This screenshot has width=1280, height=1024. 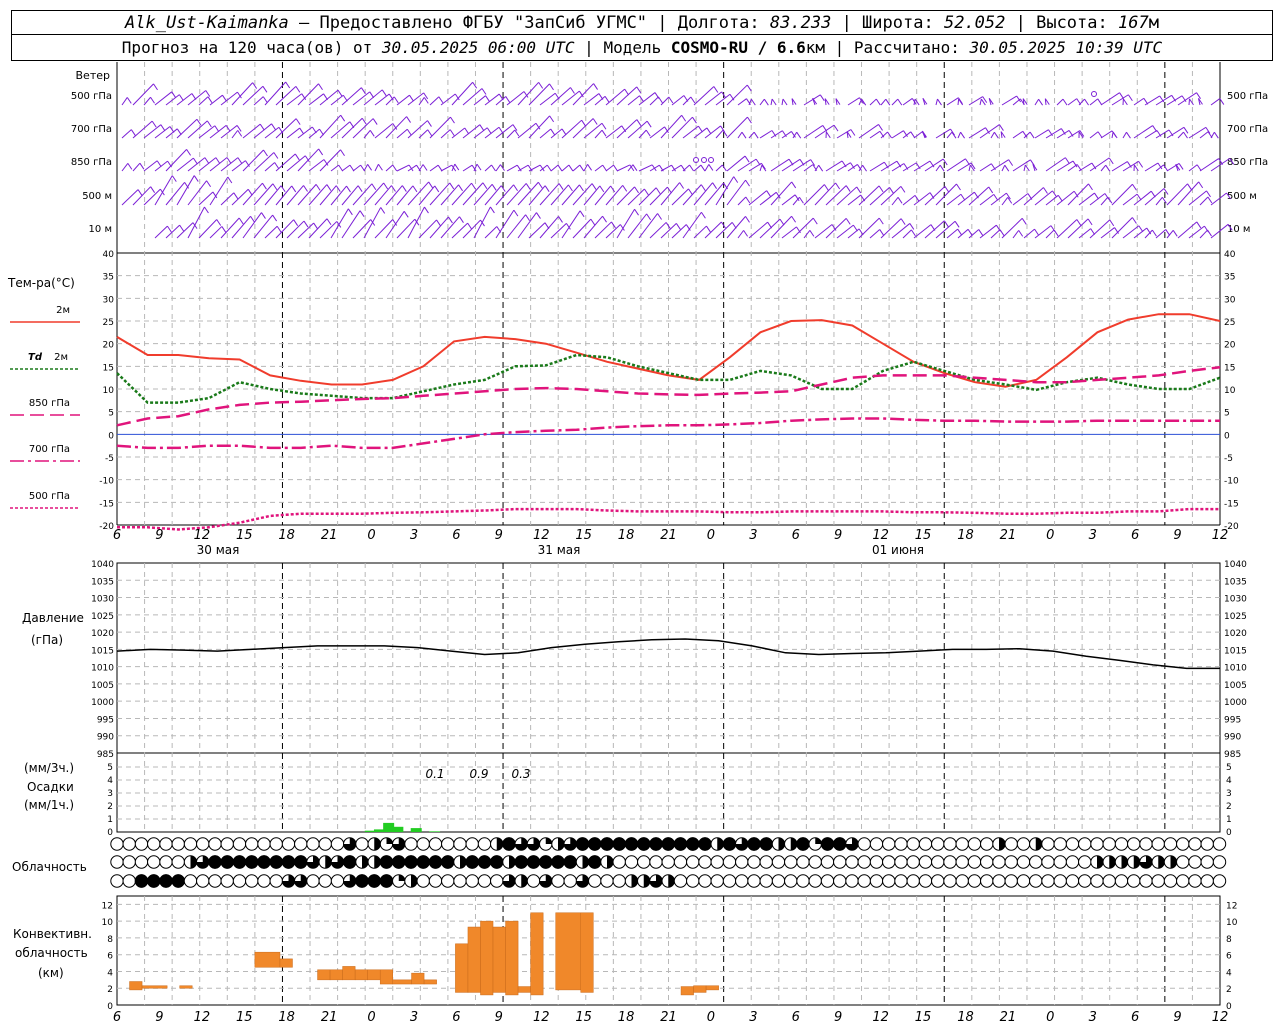 What do you see at coordinates (108, 923) in the screenshot?
I see `conv-tick-left: 10` at bounding box center [108, 923].